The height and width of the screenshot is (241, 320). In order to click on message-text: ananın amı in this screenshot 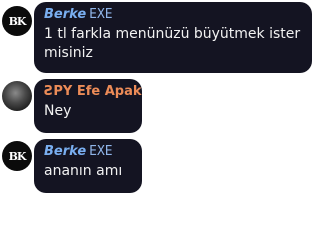, I will do `click(83, 171)`.